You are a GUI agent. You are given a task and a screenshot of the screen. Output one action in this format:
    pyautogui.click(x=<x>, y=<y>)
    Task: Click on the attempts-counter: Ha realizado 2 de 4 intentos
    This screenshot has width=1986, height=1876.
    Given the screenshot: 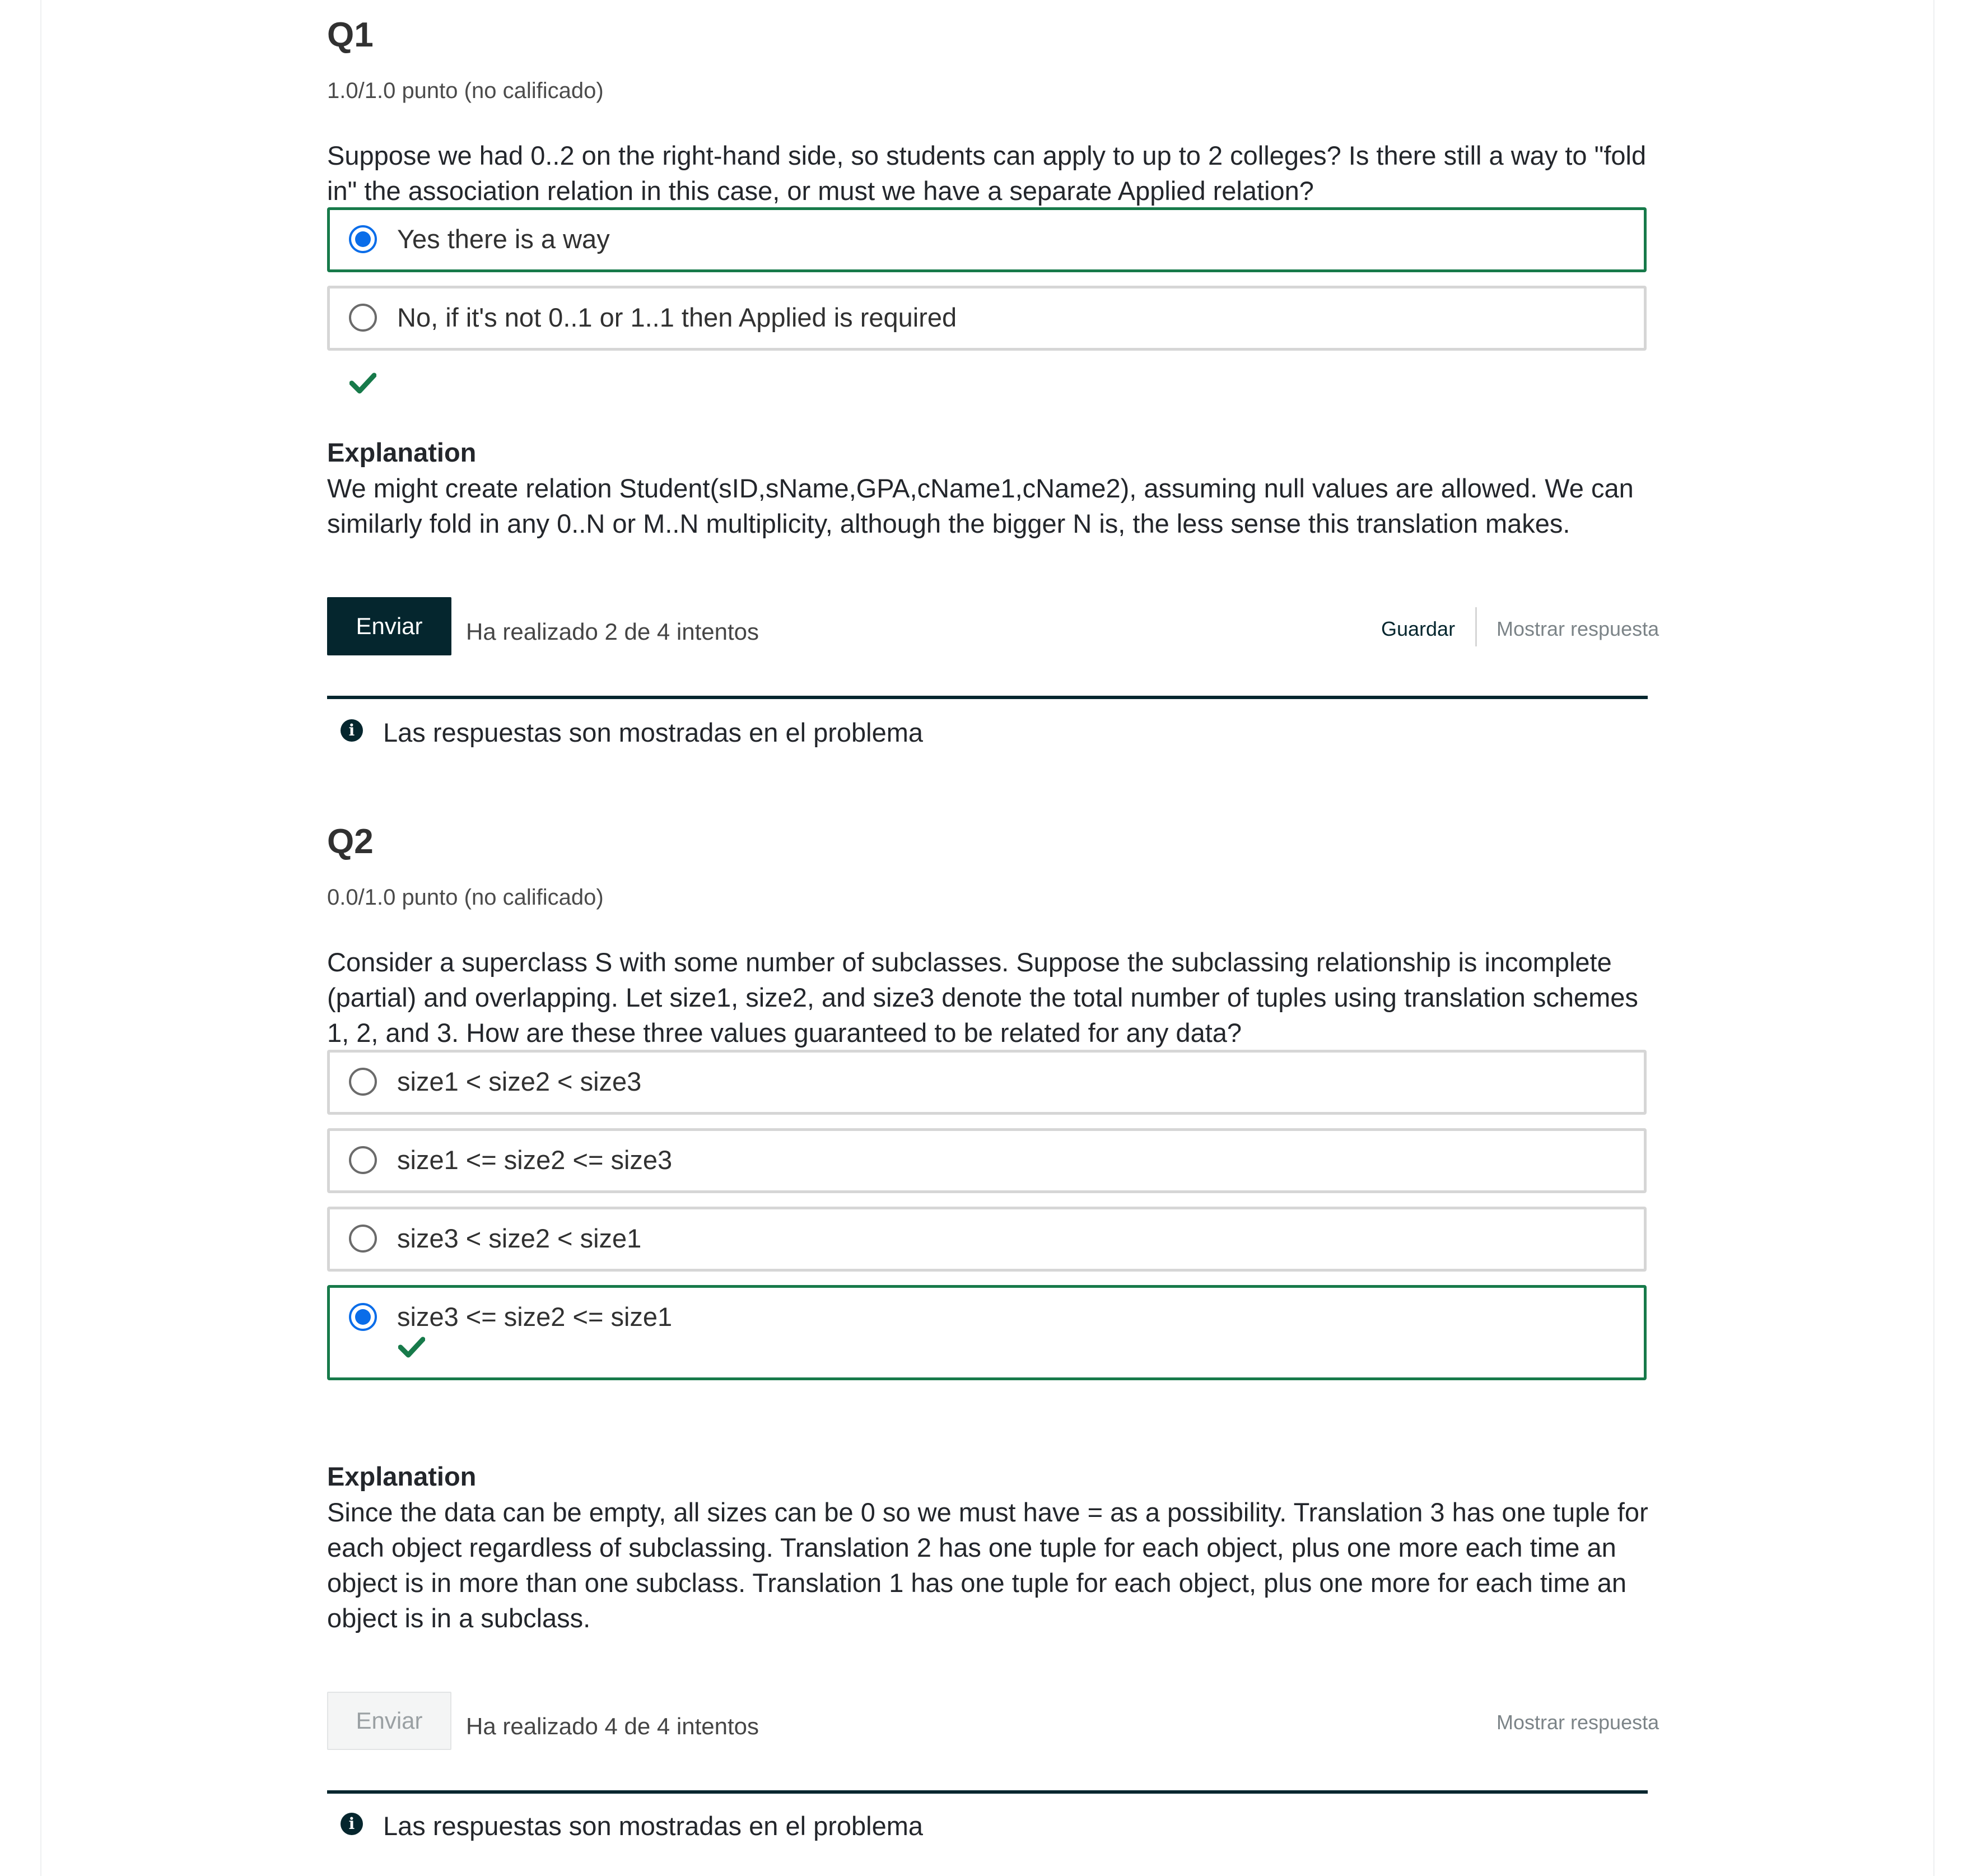 What is the action you would take?
    pyautogui.click(x=612, y=631)
    